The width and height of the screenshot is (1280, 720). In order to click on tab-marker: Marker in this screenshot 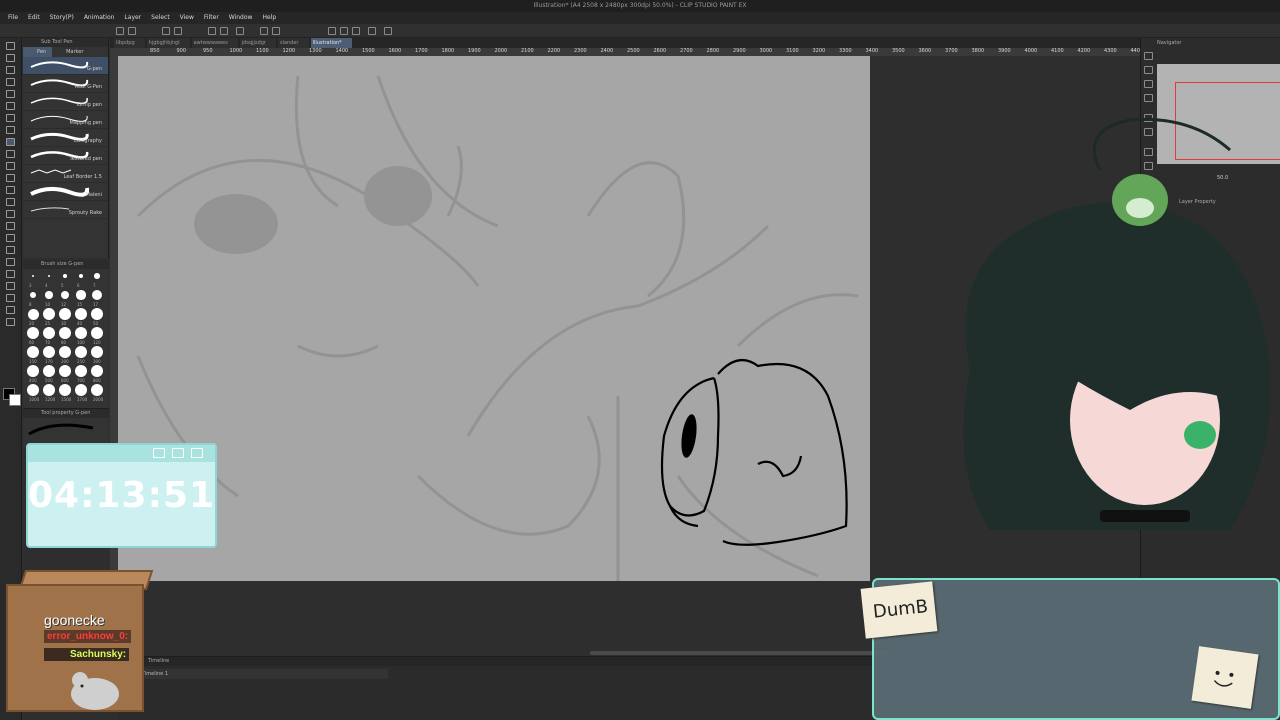, I will do `click(70, 52)`.